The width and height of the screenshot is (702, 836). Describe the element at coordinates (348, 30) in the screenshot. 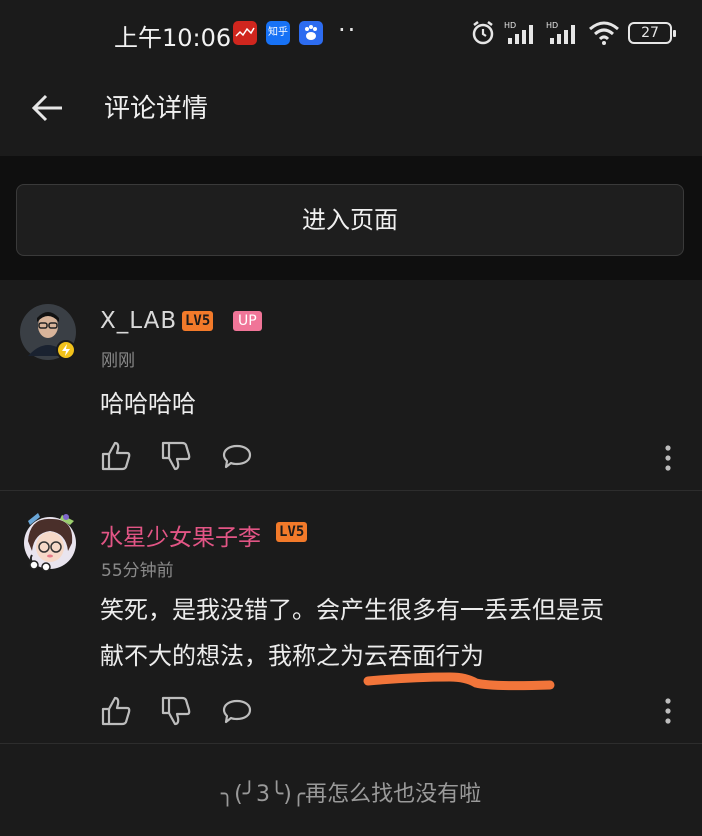

I see `more-notifications-icon: ··` at that location.